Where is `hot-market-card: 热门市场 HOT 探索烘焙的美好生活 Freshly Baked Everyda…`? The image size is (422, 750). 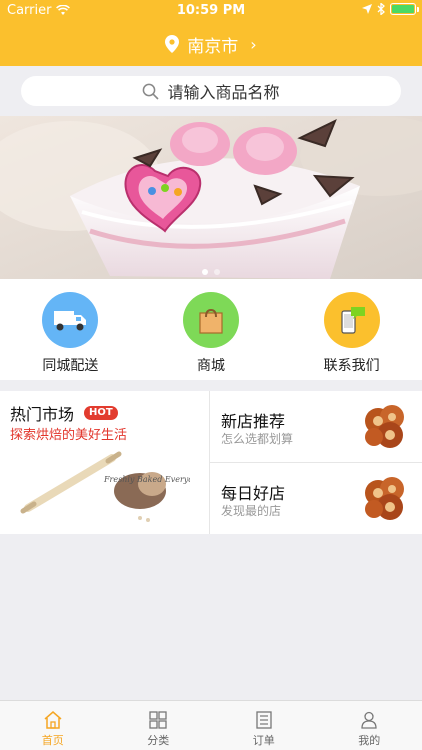 hot-market-card: 热门市场 HOT 探索烘焙的美好生活 Freshly Baked Everyda… is located at coordinates (105, 462).